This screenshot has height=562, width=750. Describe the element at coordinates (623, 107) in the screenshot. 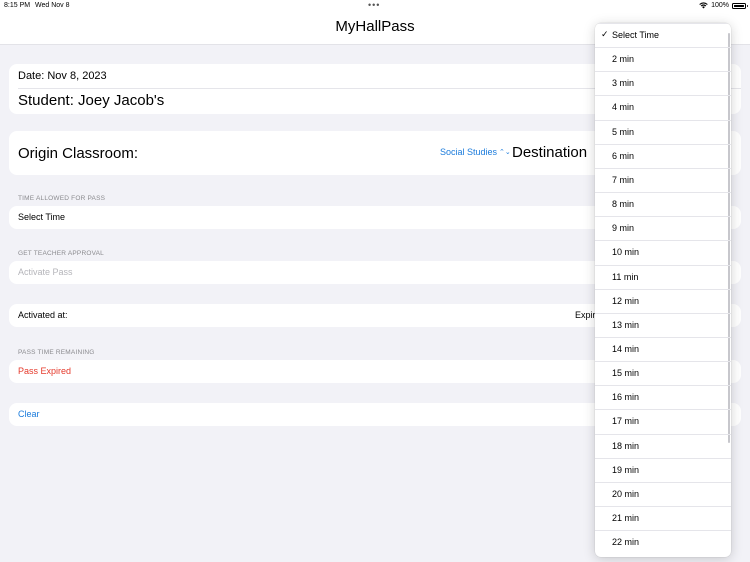

I see `time-menu-item-label: 4 min` at that location.